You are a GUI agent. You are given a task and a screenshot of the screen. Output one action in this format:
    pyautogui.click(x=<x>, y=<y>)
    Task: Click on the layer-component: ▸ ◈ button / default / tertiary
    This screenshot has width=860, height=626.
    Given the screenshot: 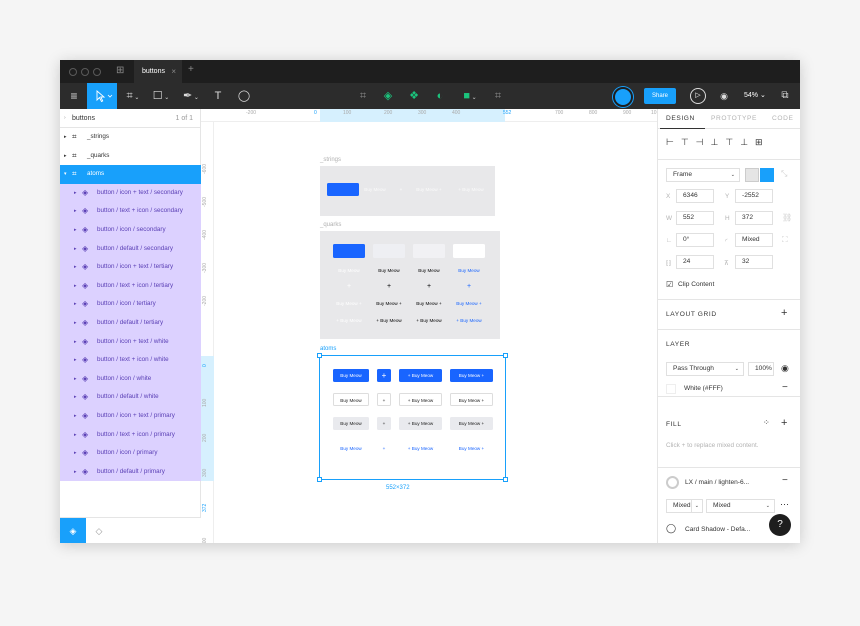 What is the action you would take?
    pyautogui.click(x=130, y=323)
    